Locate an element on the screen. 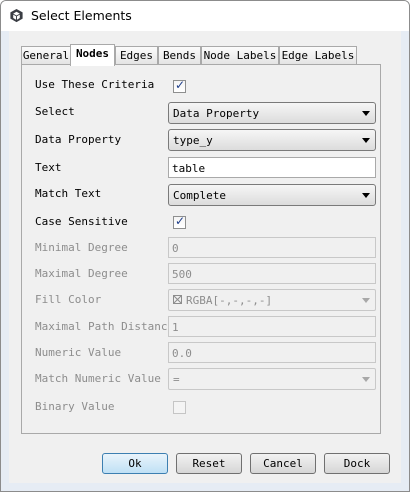  binary-value-checkbox is located at coordinates (179, 407).